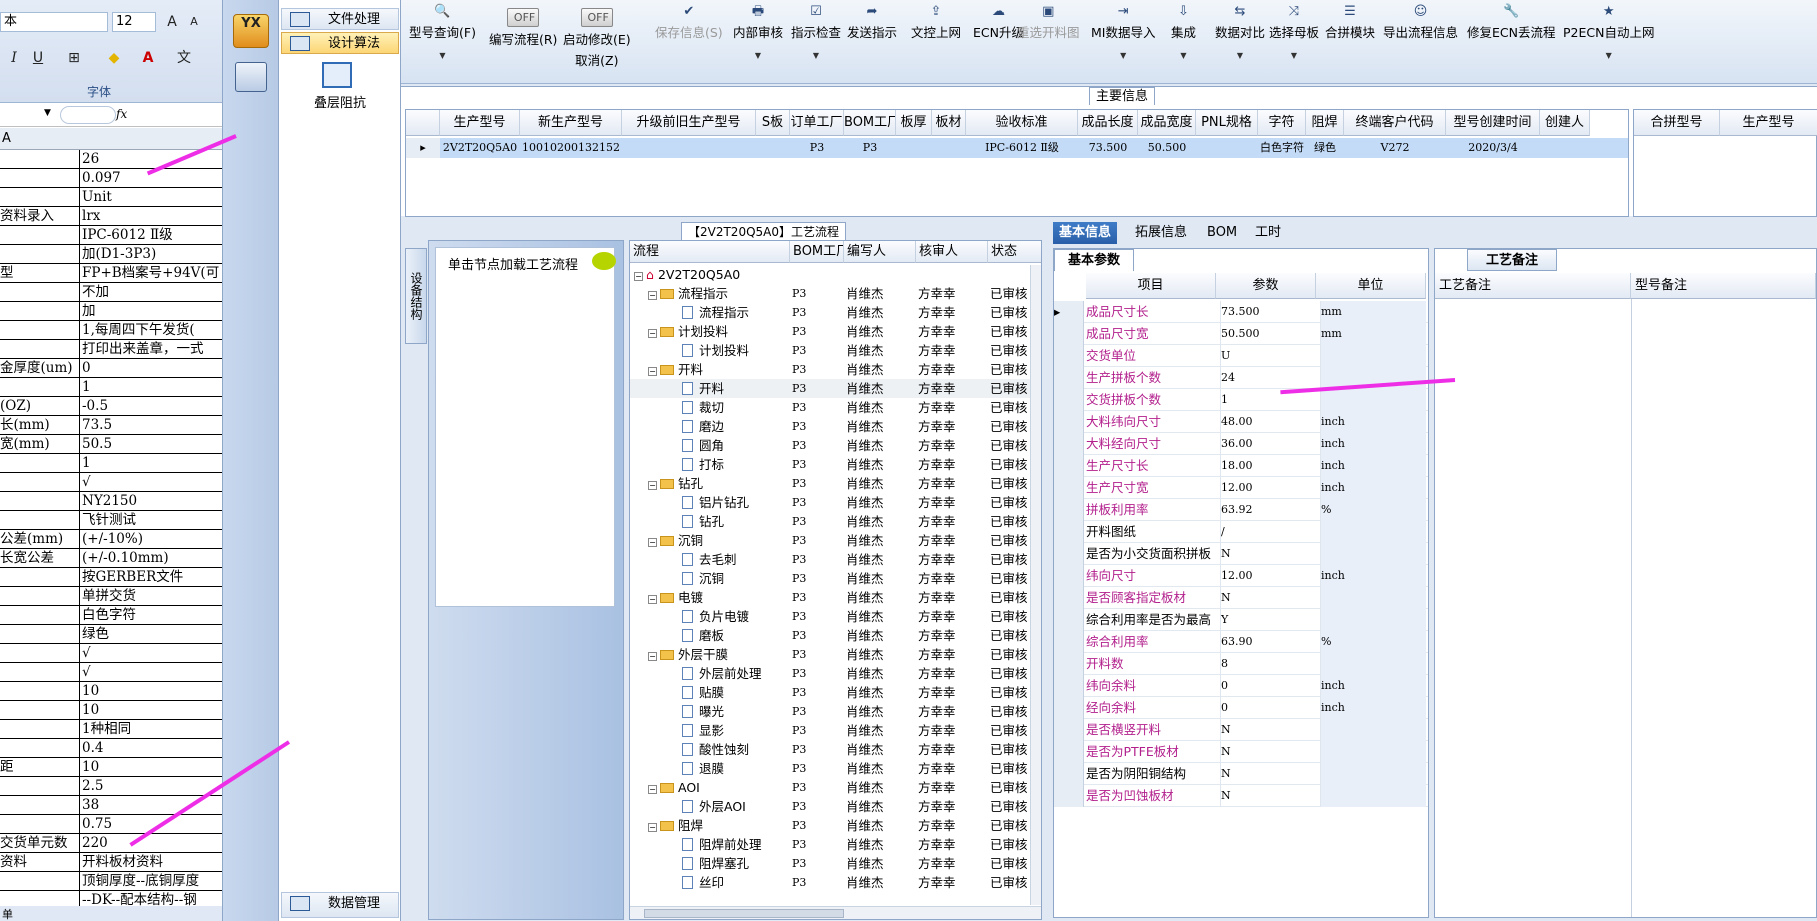 The image size is (1817, 921). I want to click on main-col-header: 板厚, so click(914, 123).